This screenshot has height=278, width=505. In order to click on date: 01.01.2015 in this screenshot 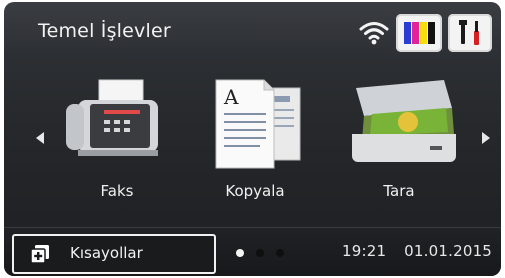, I will do `click(448, 251)`.